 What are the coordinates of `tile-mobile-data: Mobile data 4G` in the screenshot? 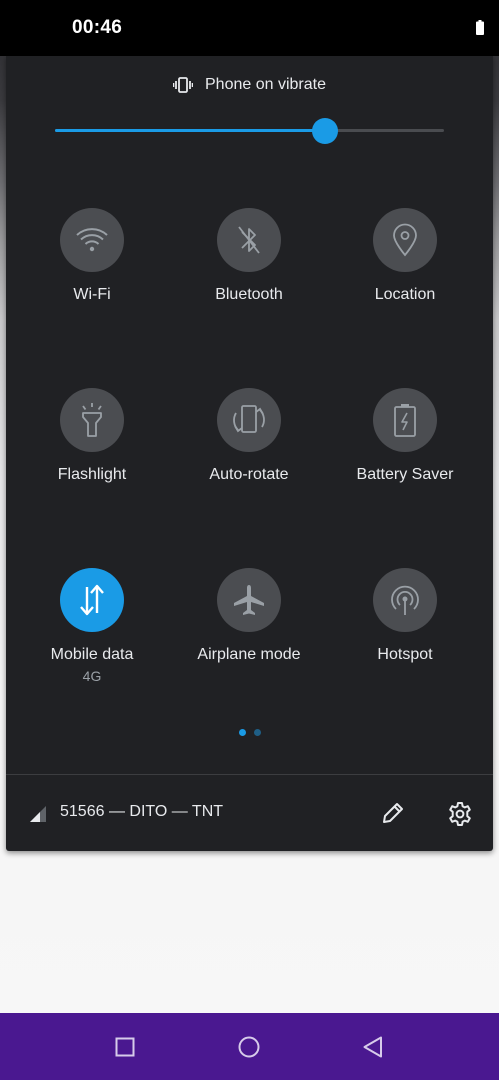 It's located at (92, 626).